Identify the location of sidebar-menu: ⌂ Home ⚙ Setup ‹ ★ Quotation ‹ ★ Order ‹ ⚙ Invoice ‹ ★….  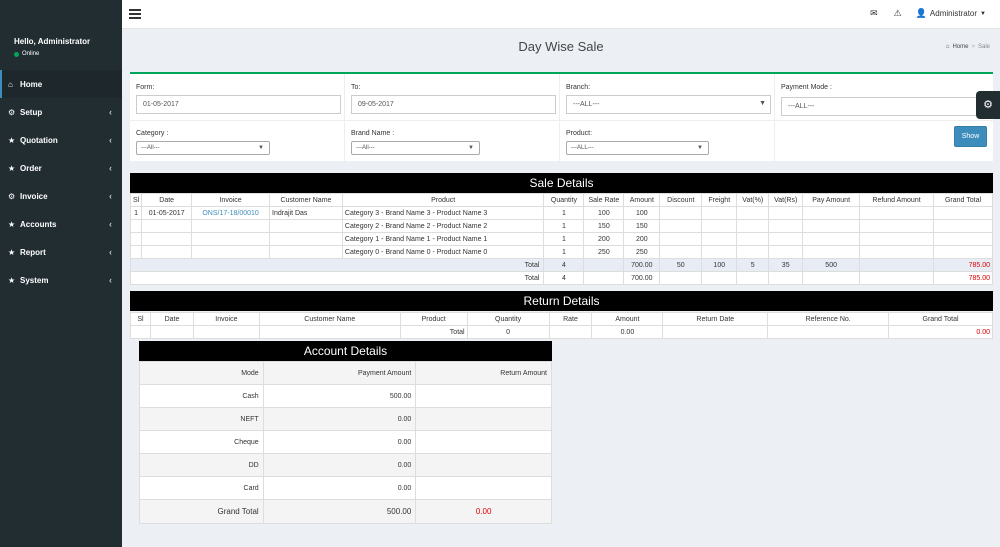
(61, 182).